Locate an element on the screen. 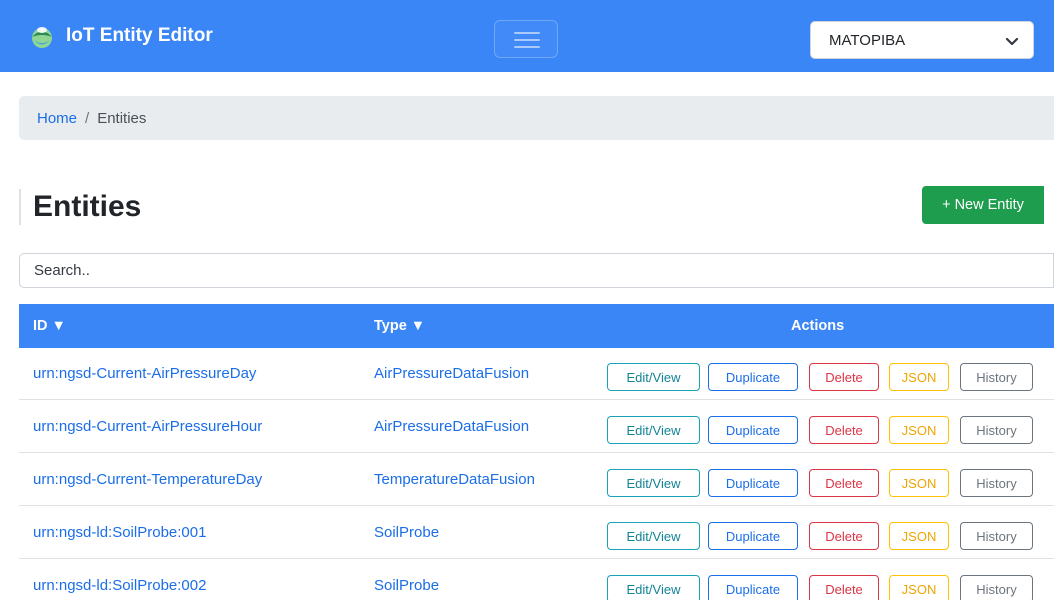  menu-toggle-button is located at coordinates (526, 39).